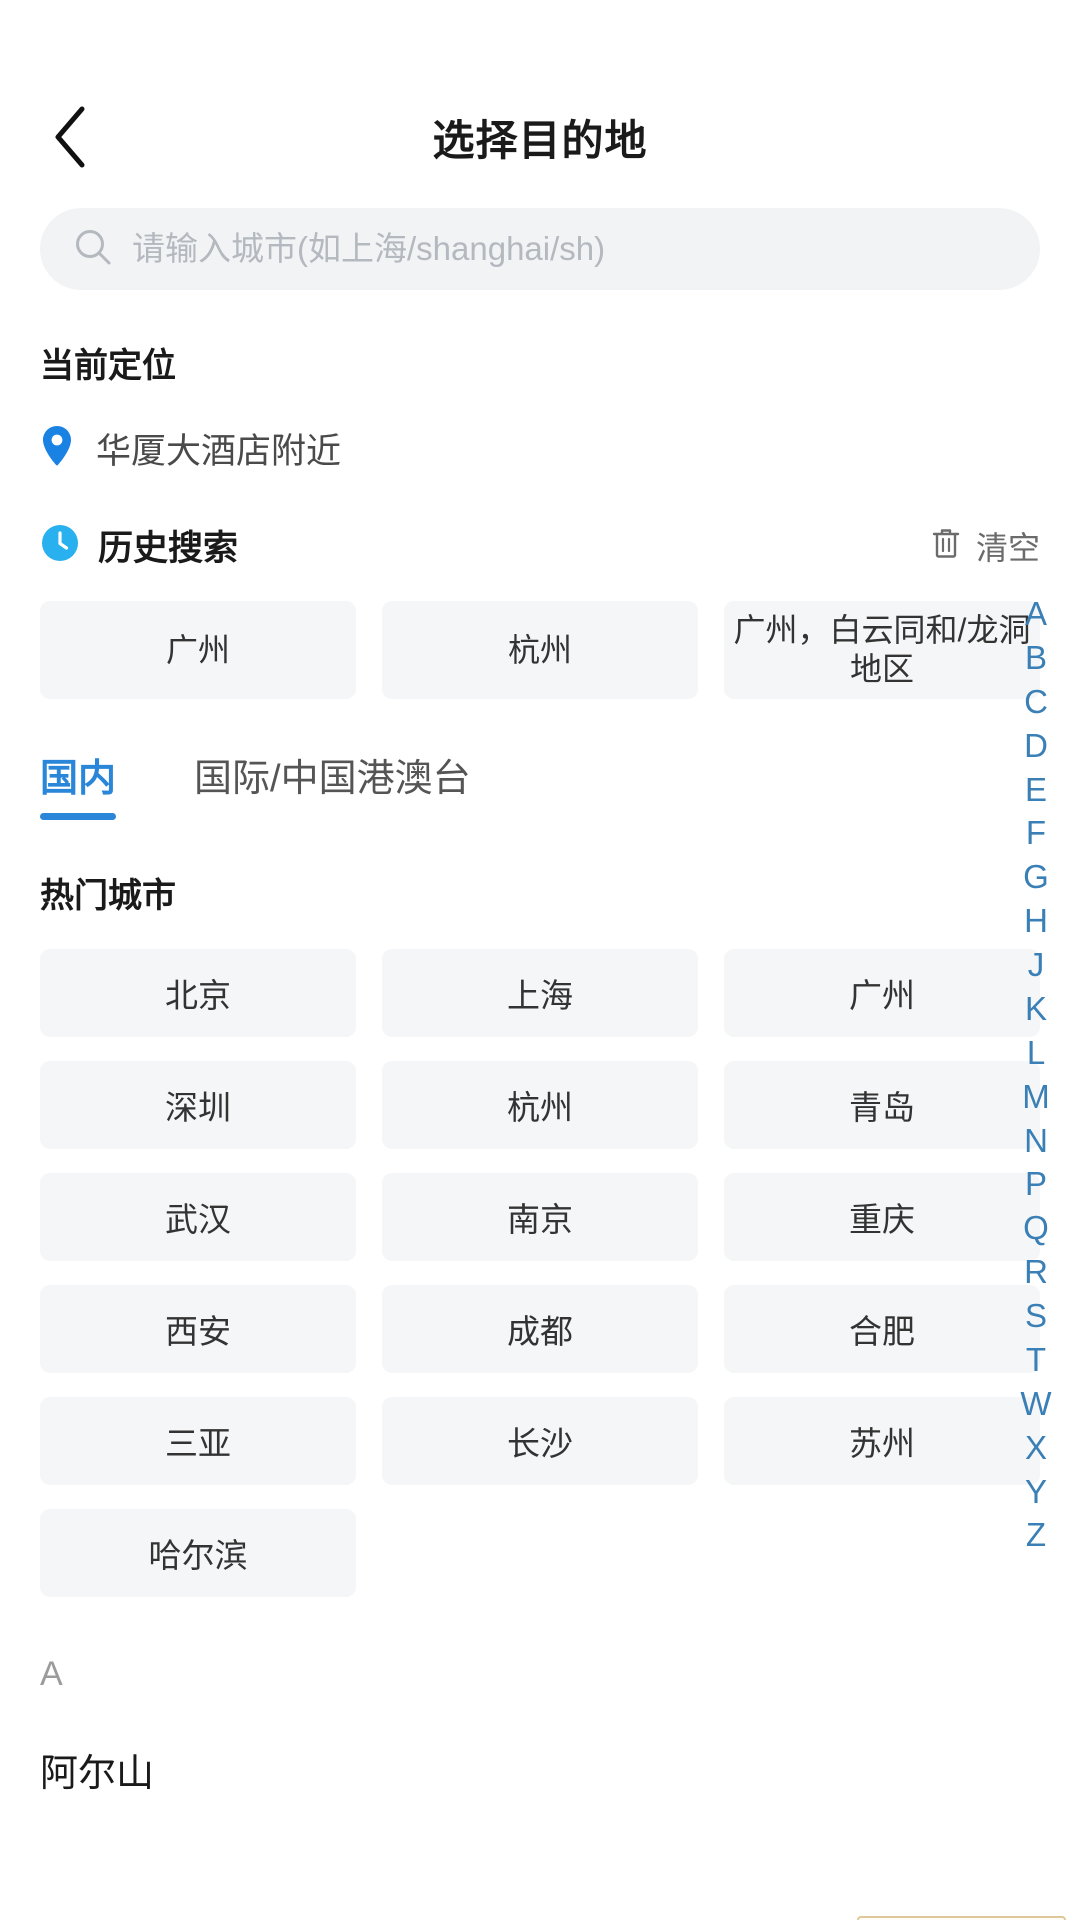 The height and width of the screenshot is (1920, 1080). What do you see at coordinates (1036, 1009) in the screenshot?
I see `index-letter: K` at bounding box center [1036, 1009].